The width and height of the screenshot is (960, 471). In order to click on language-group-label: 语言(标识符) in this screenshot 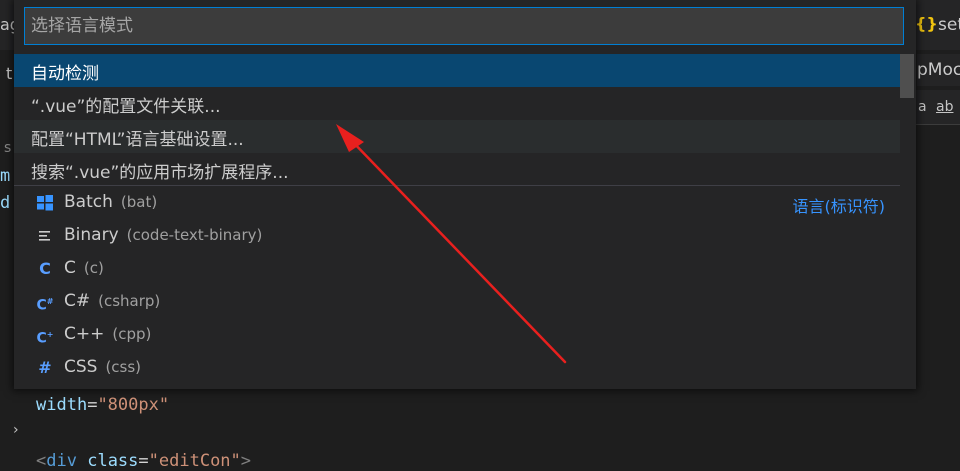, I will do `click(839, 206)`.